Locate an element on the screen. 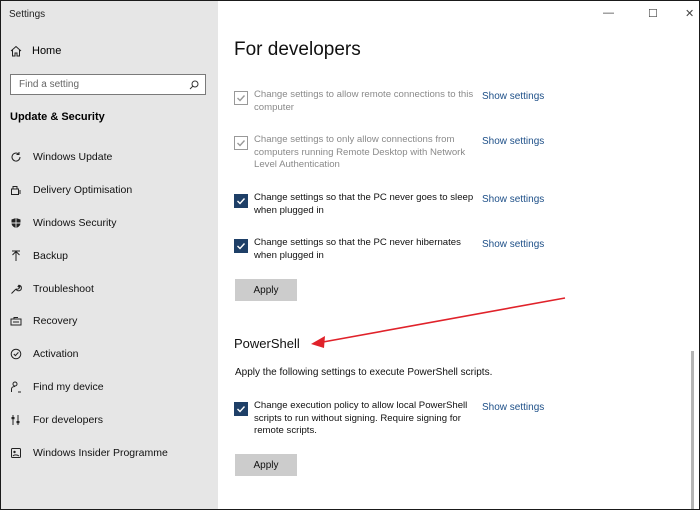  section-title: Update & Security is located at coordinates (57, 117).